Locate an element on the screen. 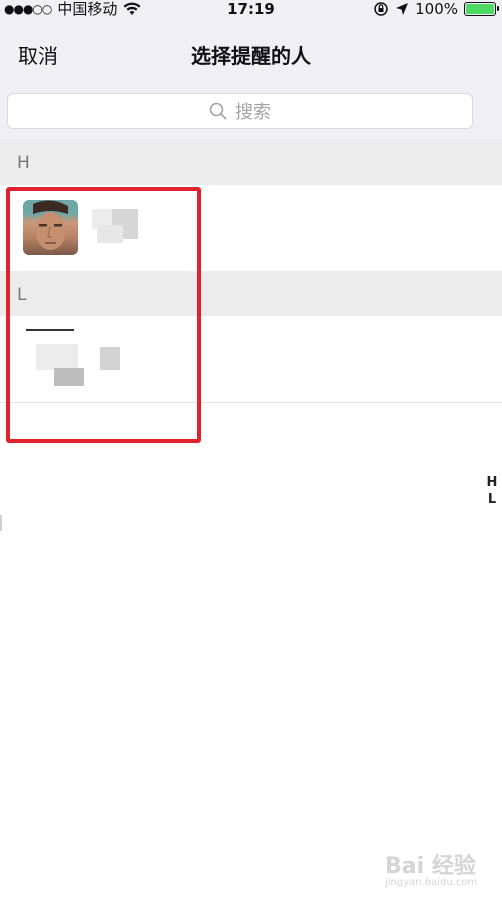 This screenshot has height=903, width=502. location-arrow-icon is located at coordinates (402, 9).